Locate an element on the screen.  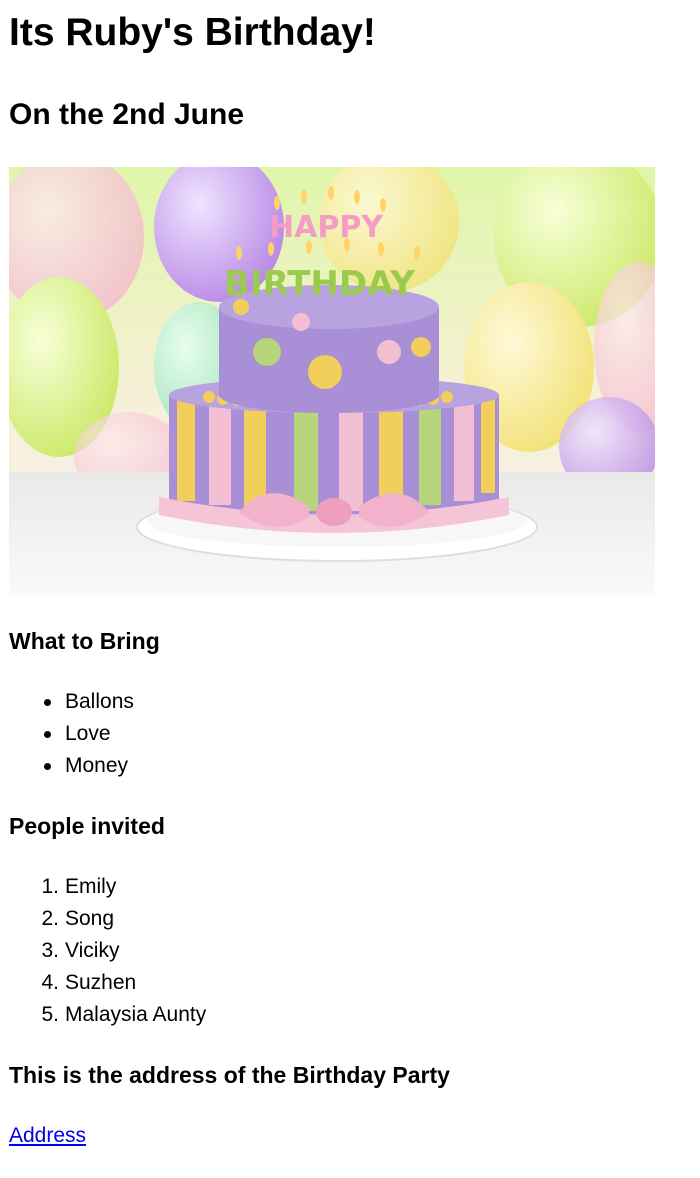
list-item-label: Song is located at coordinates (90, 918).